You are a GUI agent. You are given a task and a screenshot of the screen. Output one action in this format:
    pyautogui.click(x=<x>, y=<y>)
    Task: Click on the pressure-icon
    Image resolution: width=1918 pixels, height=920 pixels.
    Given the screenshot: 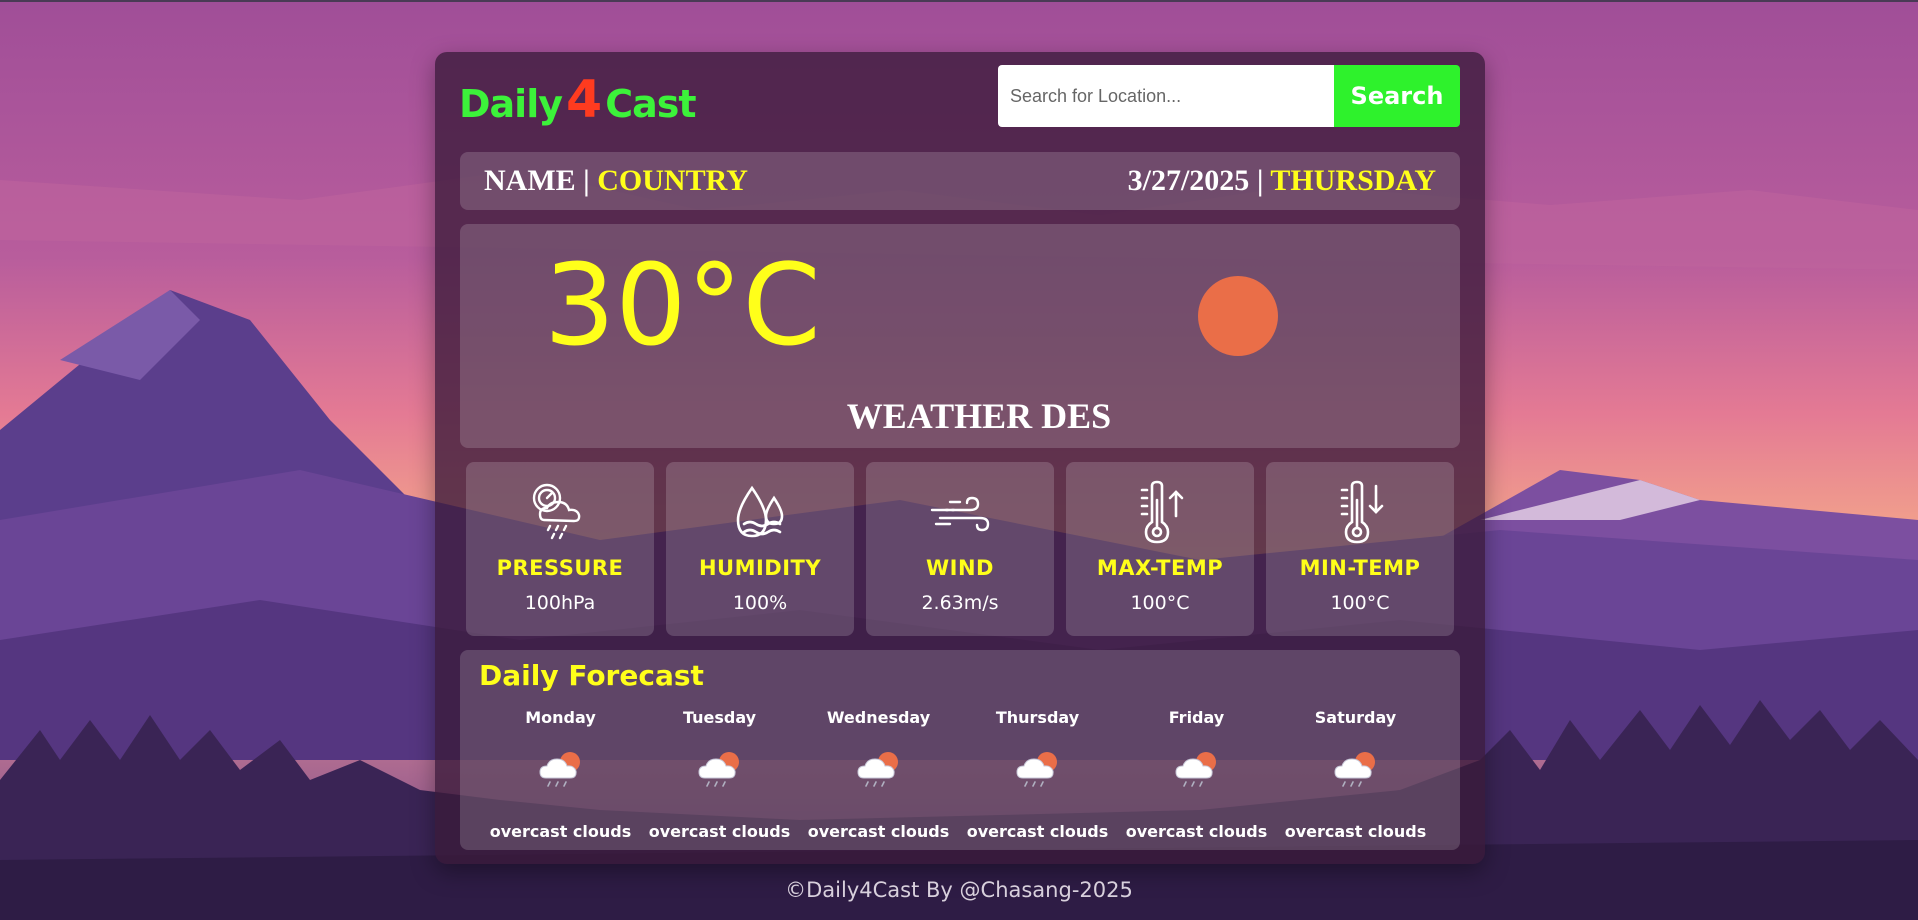 What is the action you would take?
    pyautogui.click(x=556, y=511)
    